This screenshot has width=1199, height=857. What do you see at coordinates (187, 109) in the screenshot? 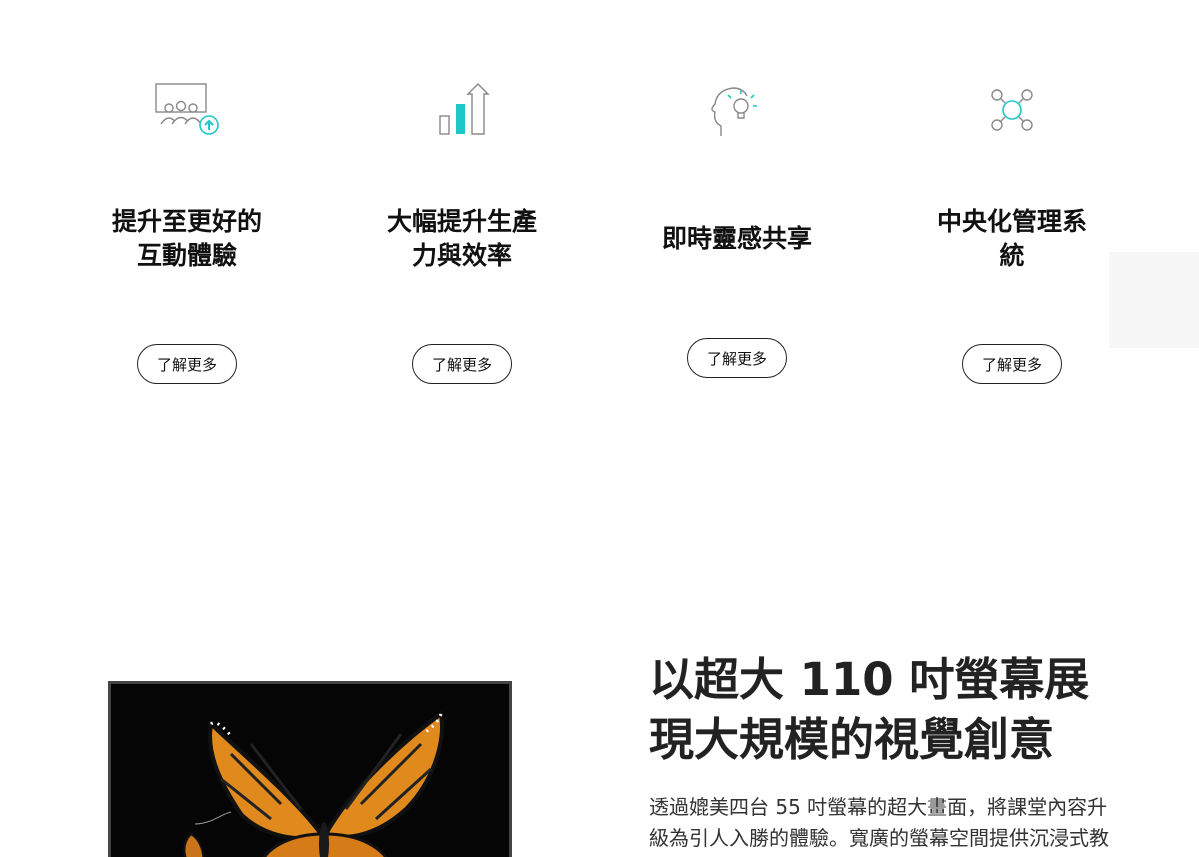
I see `audience-upgrade-icon` at bounding box center [187, 109].